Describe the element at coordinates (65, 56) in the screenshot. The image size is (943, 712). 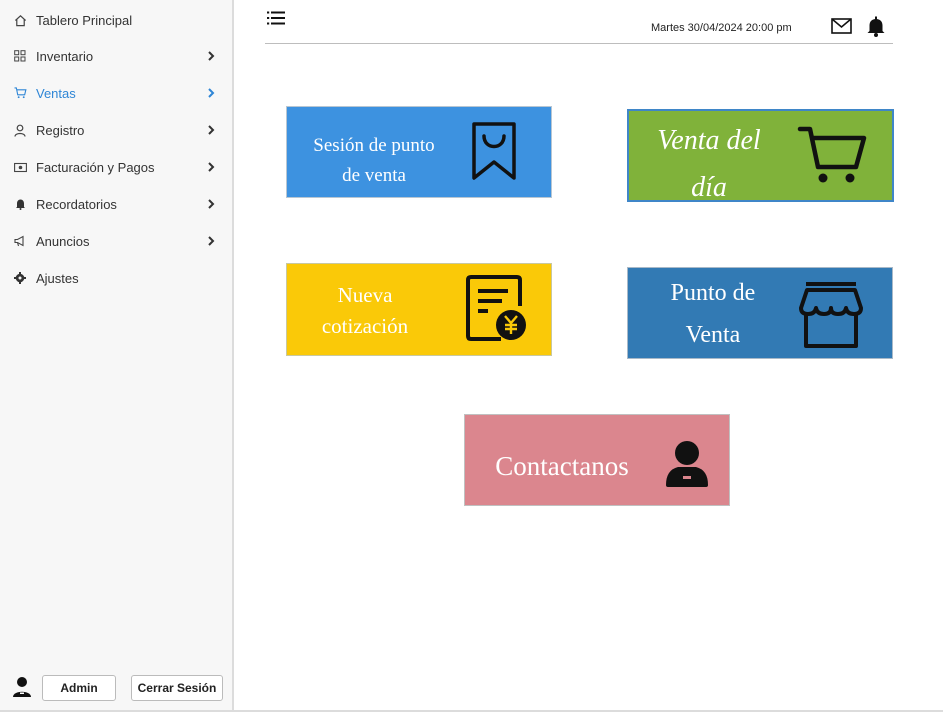
I see `sidebar-item-label: Inventario` at that location.